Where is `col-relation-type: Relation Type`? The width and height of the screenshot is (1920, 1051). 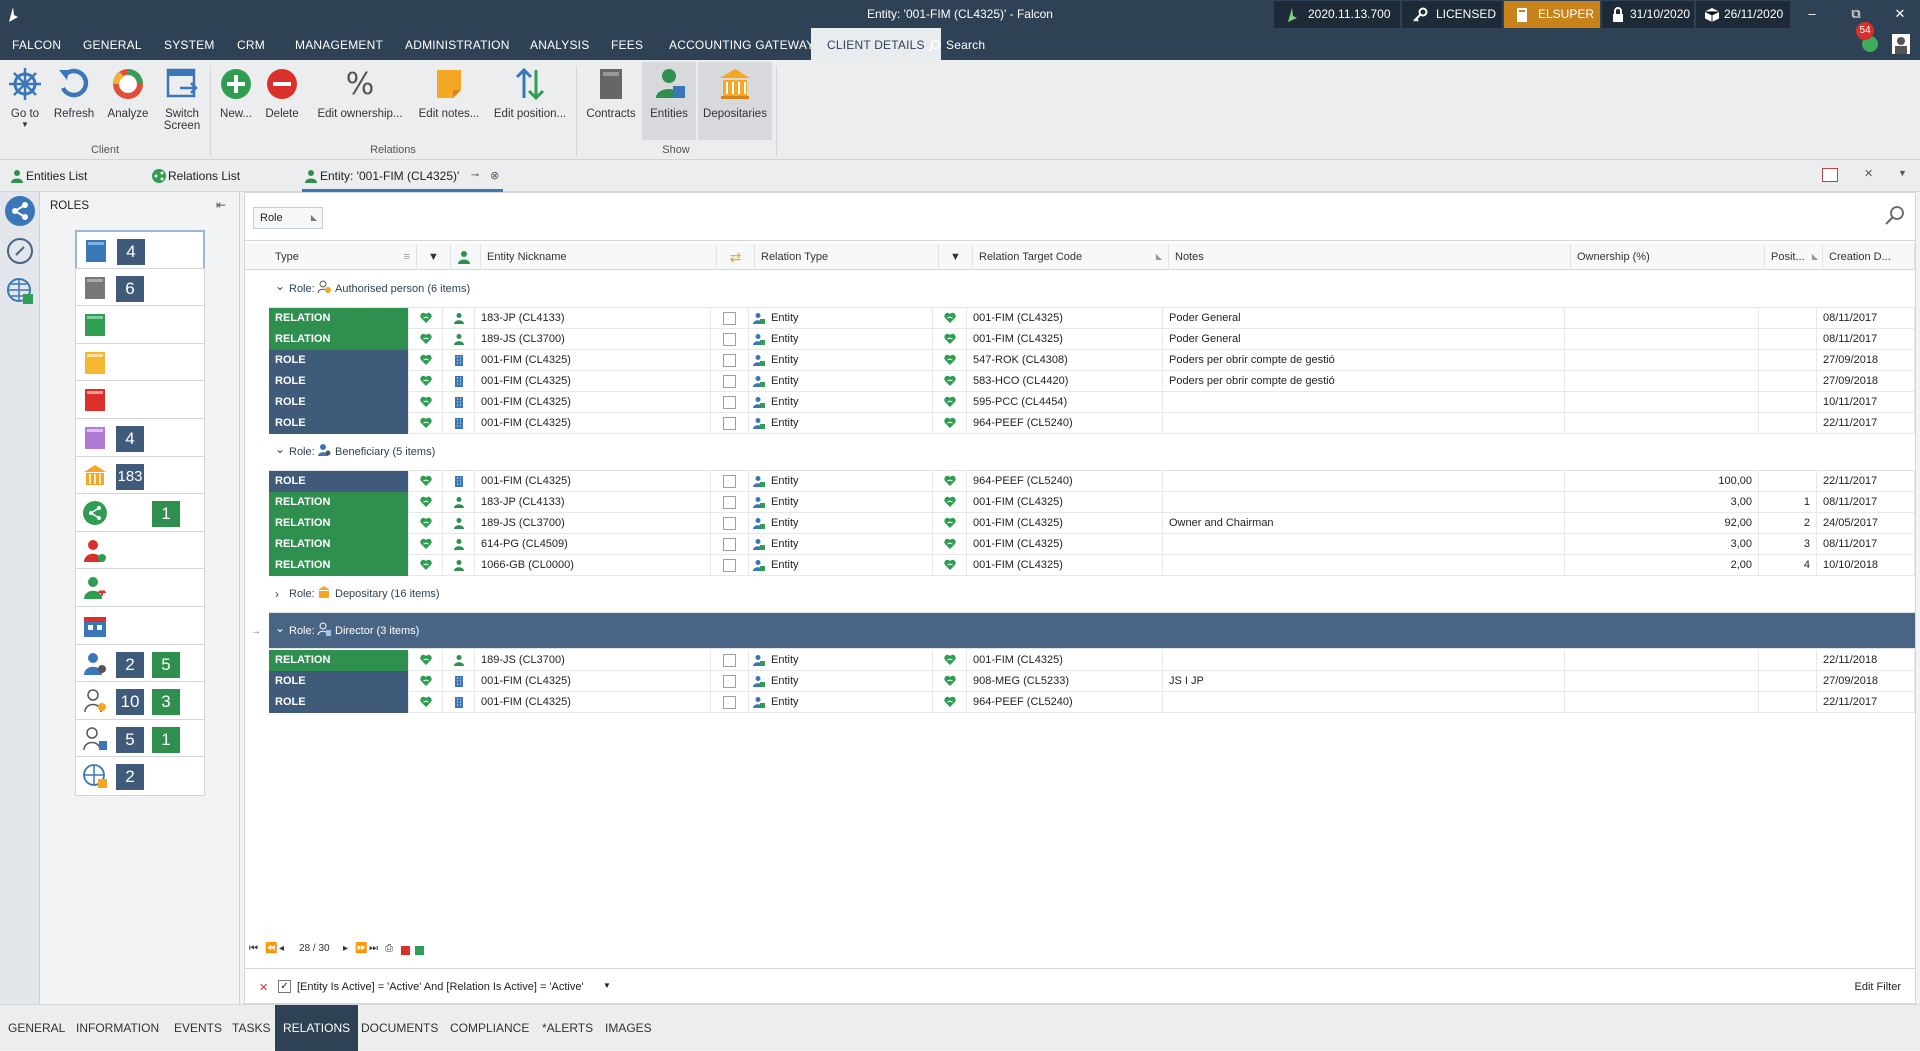 col-relation-type: Relation Type is located at coordinates (847, 257).